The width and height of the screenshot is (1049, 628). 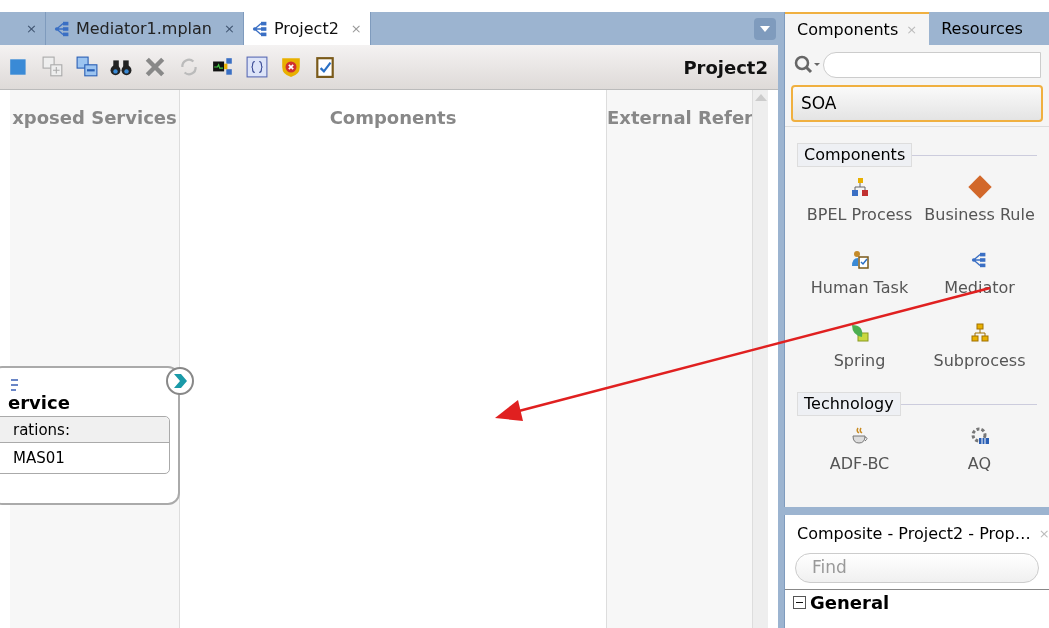 I want to click on gear-icon, so click(x=979, y=436).